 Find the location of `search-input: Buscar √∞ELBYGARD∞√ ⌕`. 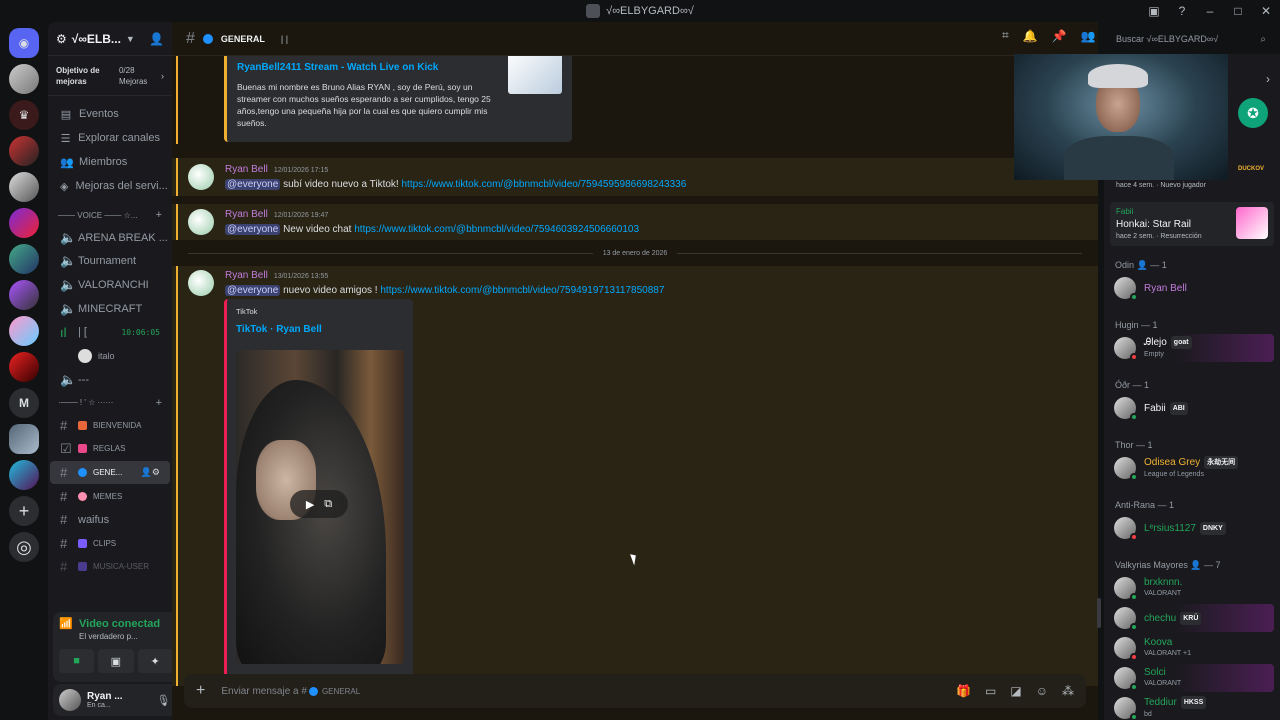

search-input: Buscar √∞ELBYGARD∞√ ⌕ is located at coordinates (1191, 39).